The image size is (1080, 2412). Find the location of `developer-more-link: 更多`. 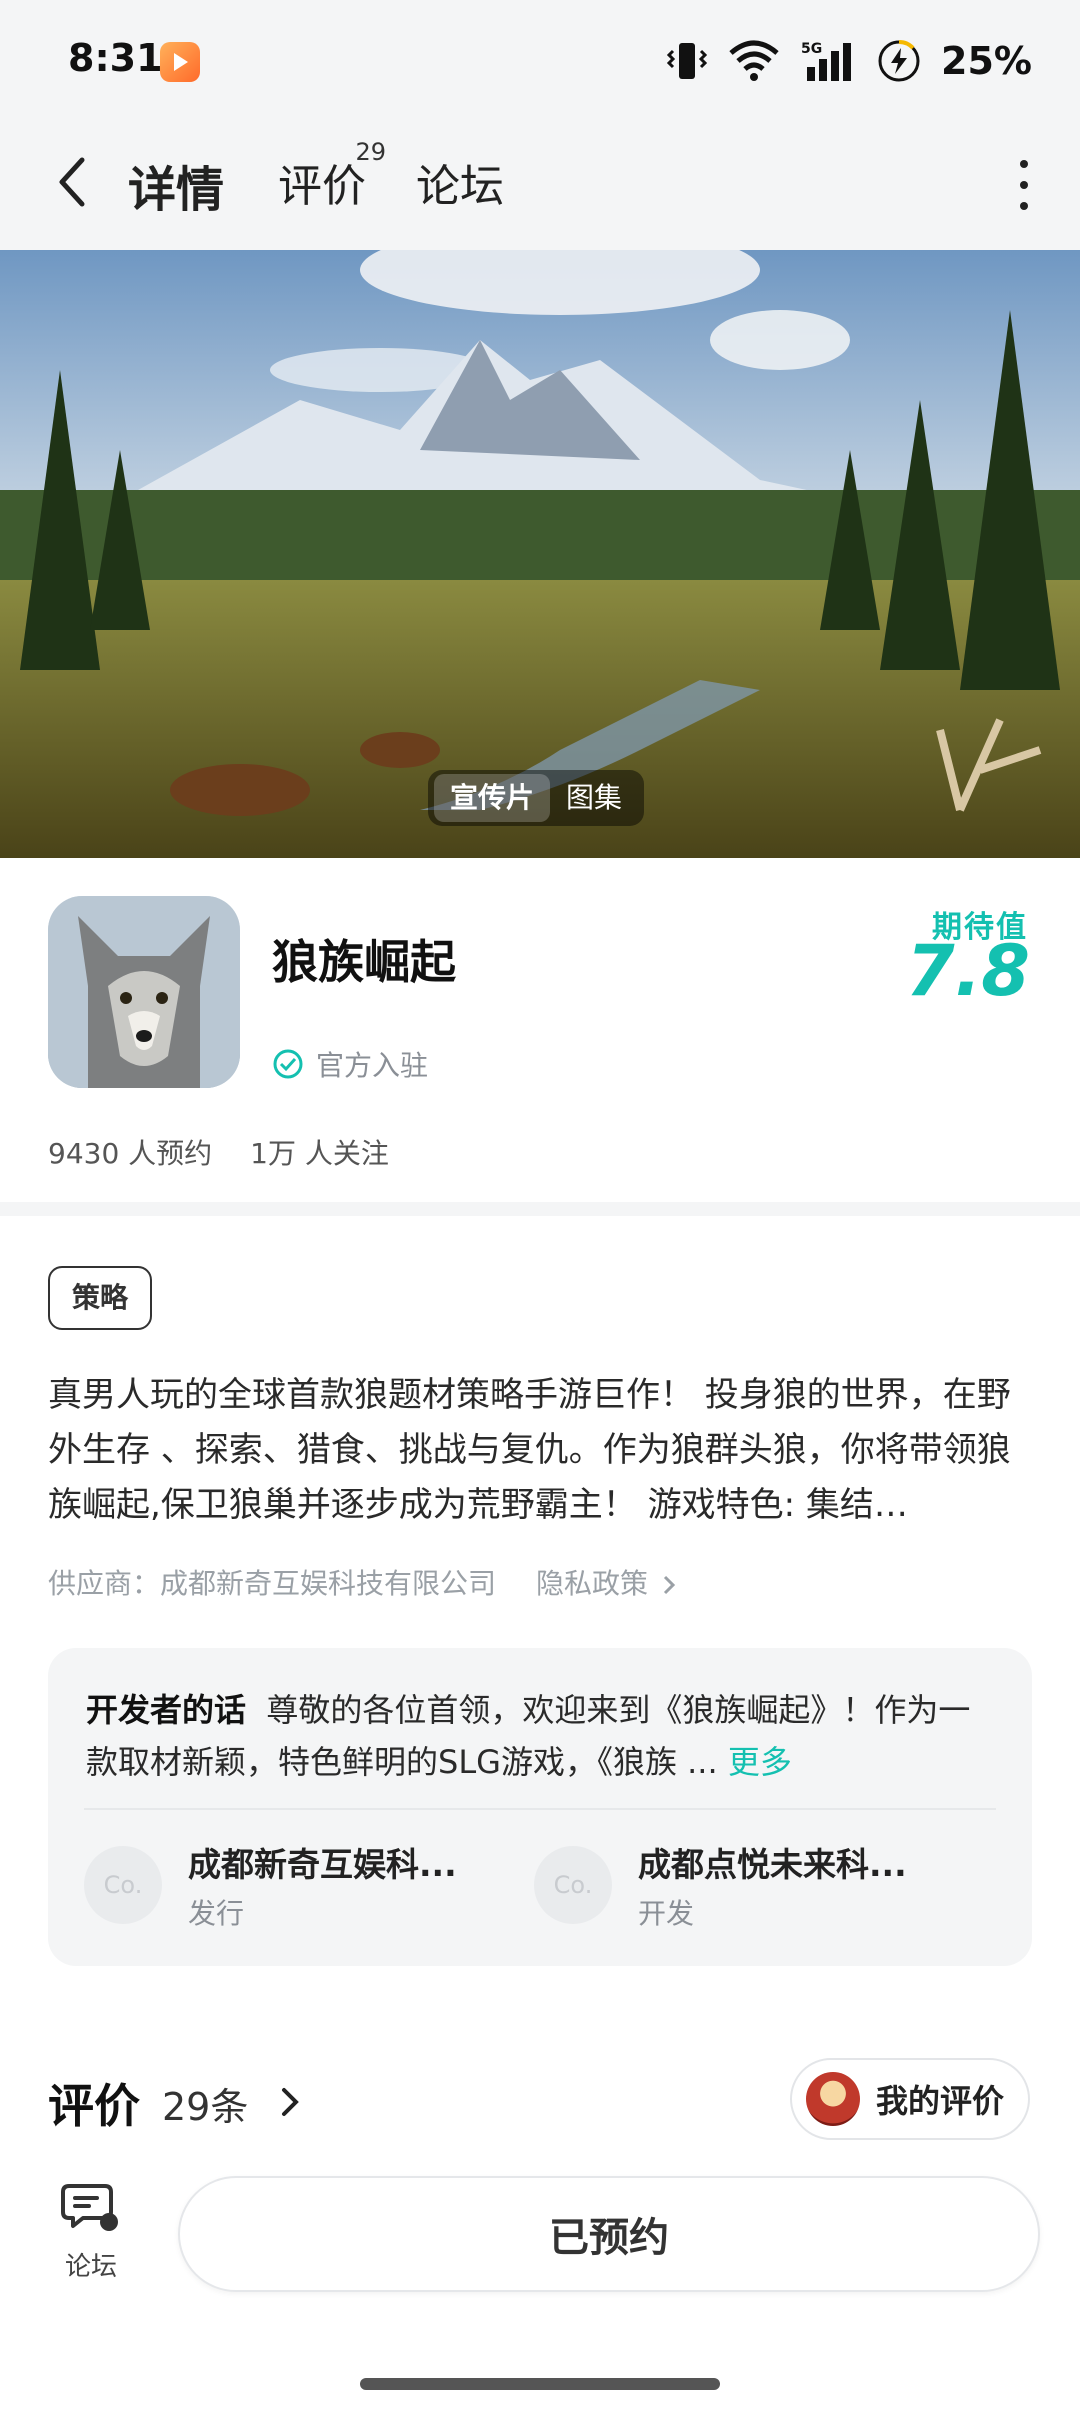

developer-more-link: 更多 is located at coordinates (760, 1762).